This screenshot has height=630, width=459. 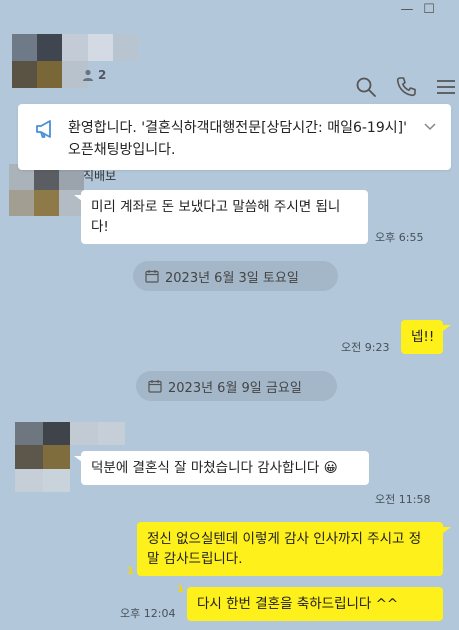 I want to click on maximize-button: ☐, so click(x=429, y=10).